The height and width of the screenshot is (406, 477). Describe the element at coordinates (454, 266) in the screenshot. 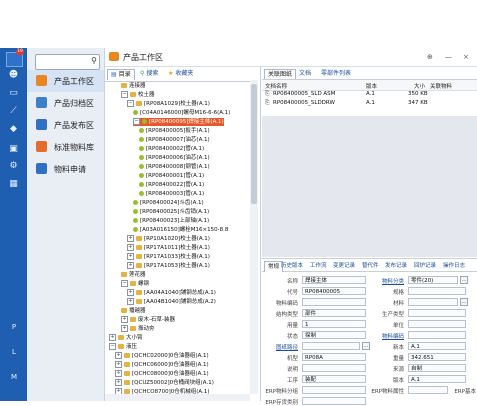

I see `property-tab: 操作日志` at that location.